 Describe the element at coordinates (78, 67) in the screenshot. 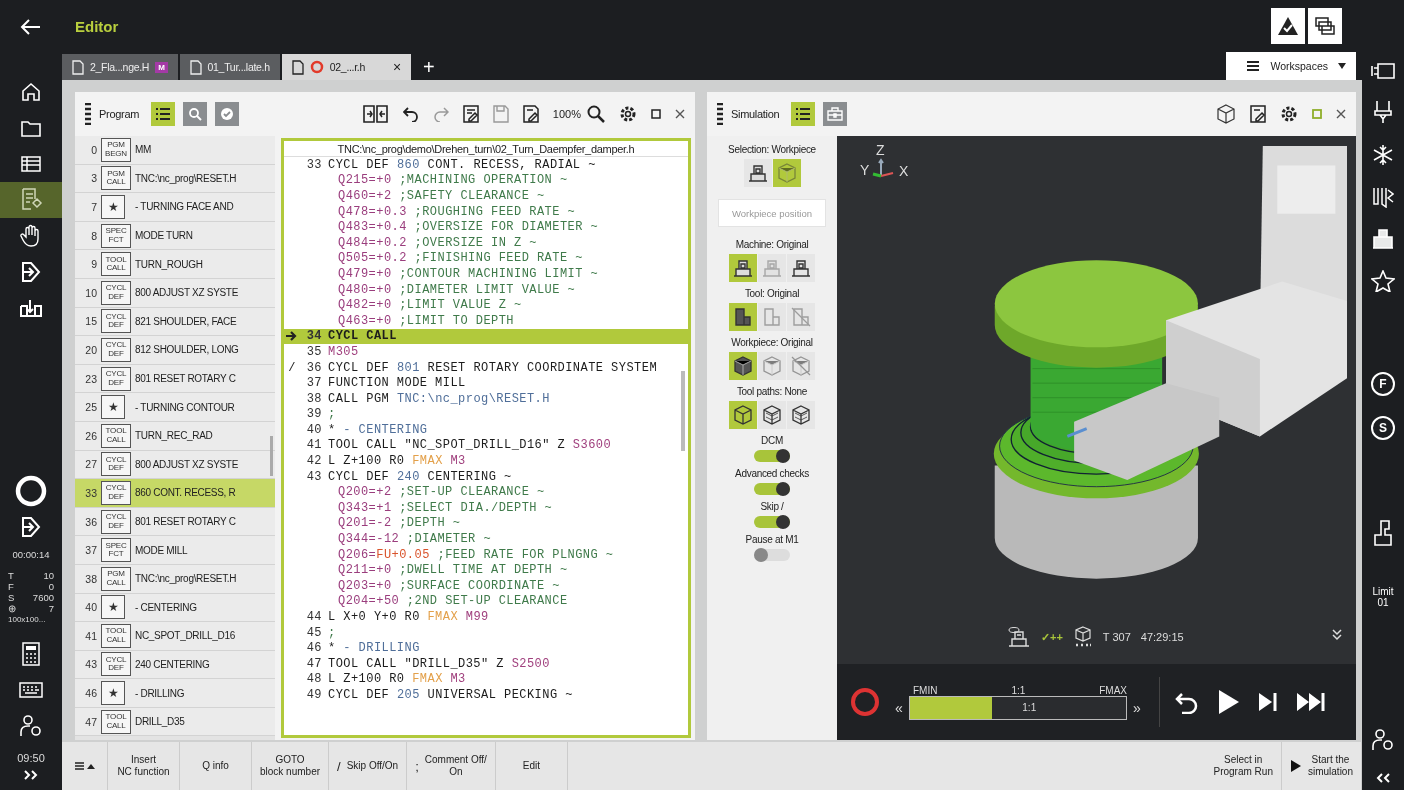

I see `file-icon` at that location.